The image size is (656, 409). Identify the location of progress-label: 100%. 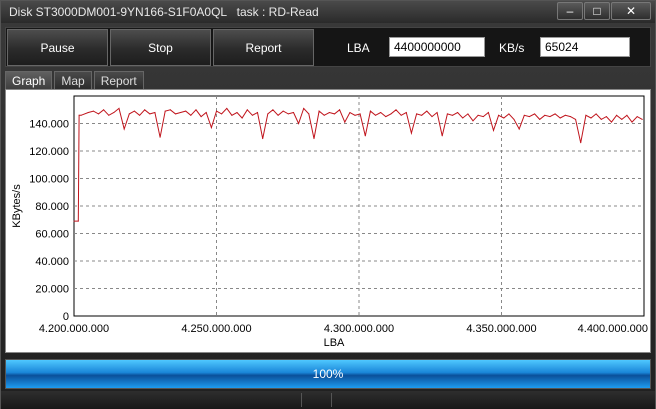
(328, 374).